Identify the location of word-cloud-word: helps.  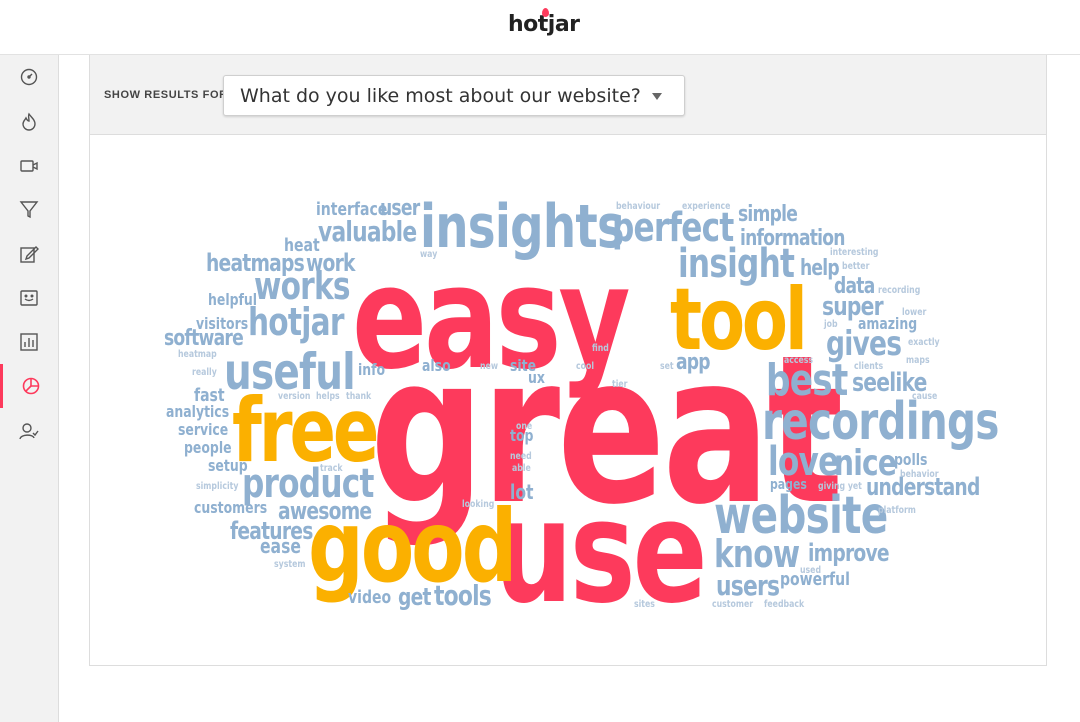
(328, 396).